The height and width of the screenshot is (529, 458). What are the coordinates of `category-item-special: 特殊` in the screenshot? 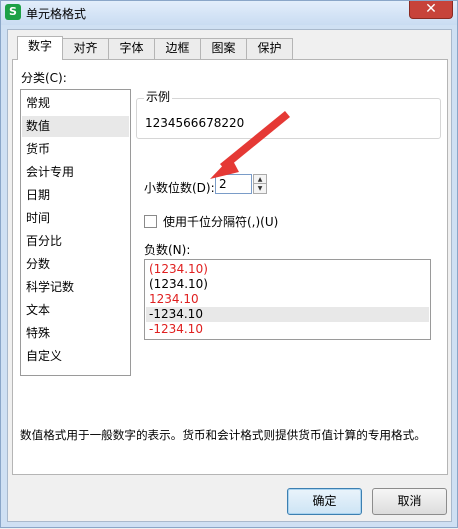 It's located at (75, 333).